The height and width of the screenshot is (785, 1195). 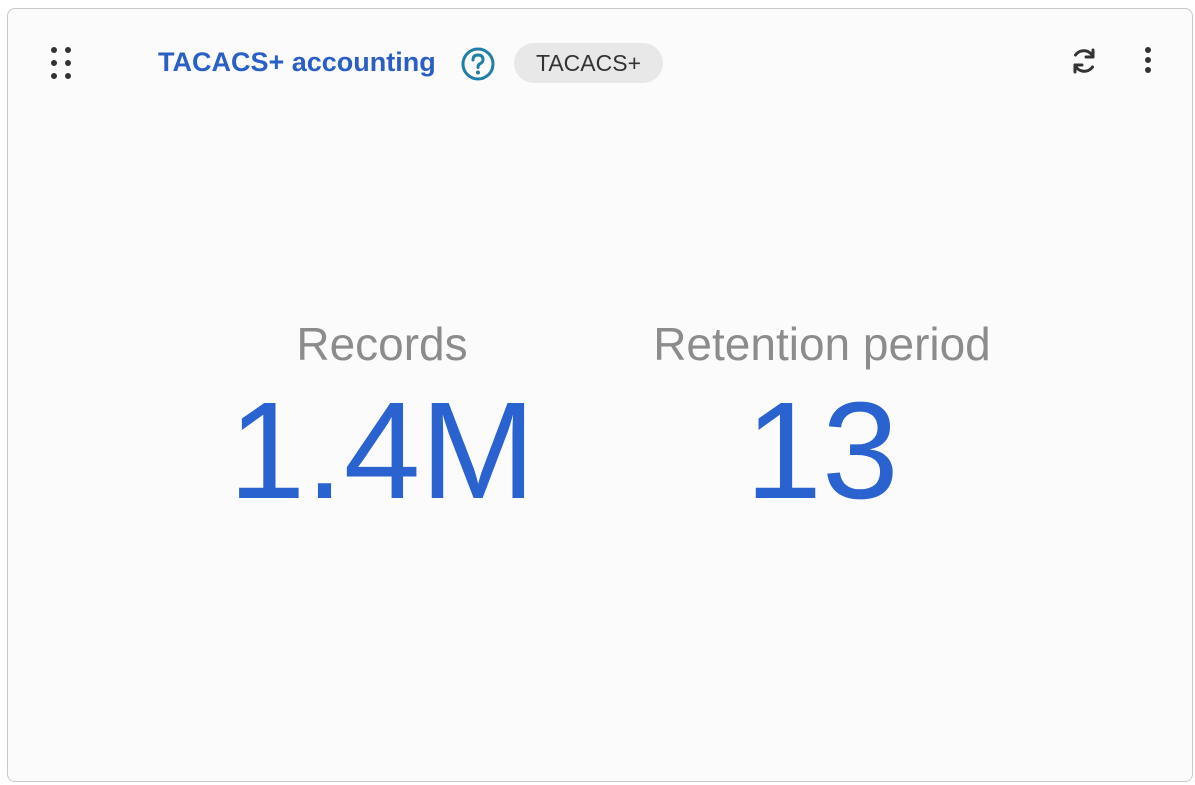 What do you see at coordinates (382, 451) in the screenshot?
I see `stat-value-records: 1.4M` at bounding box center [382, 451].